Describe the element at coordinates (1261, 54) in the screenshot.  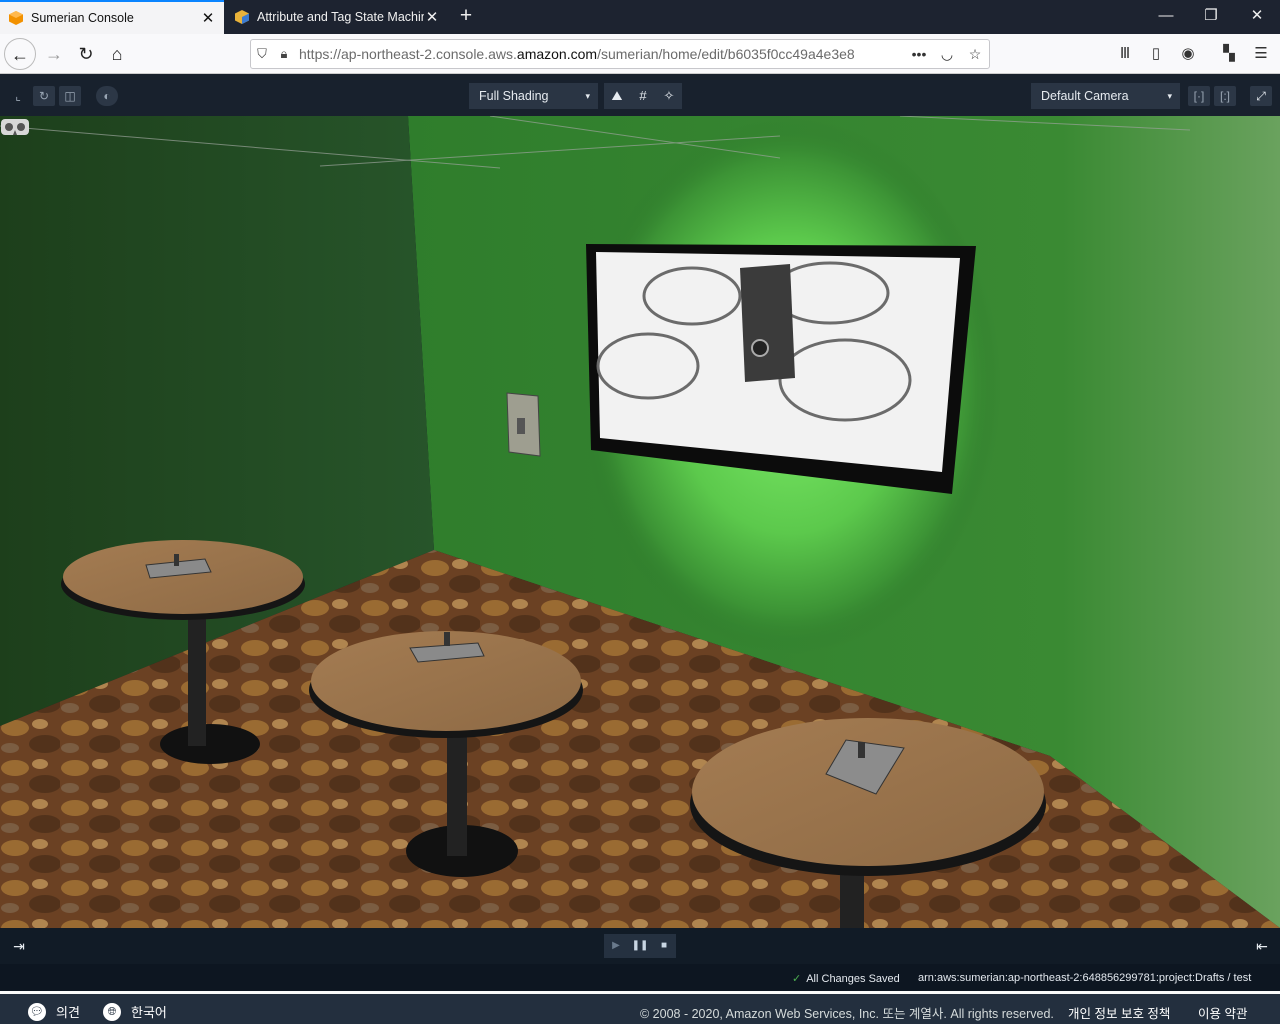
I see `menu-icon: ☰` at that location.